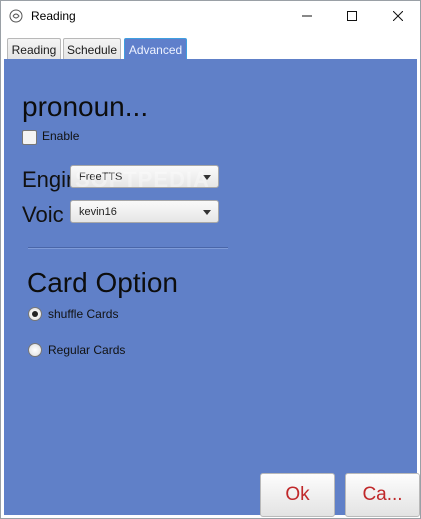  Describe the element at coordinates (144, 211) in the screenshot. I see `voice-select: kevin16` at that location.